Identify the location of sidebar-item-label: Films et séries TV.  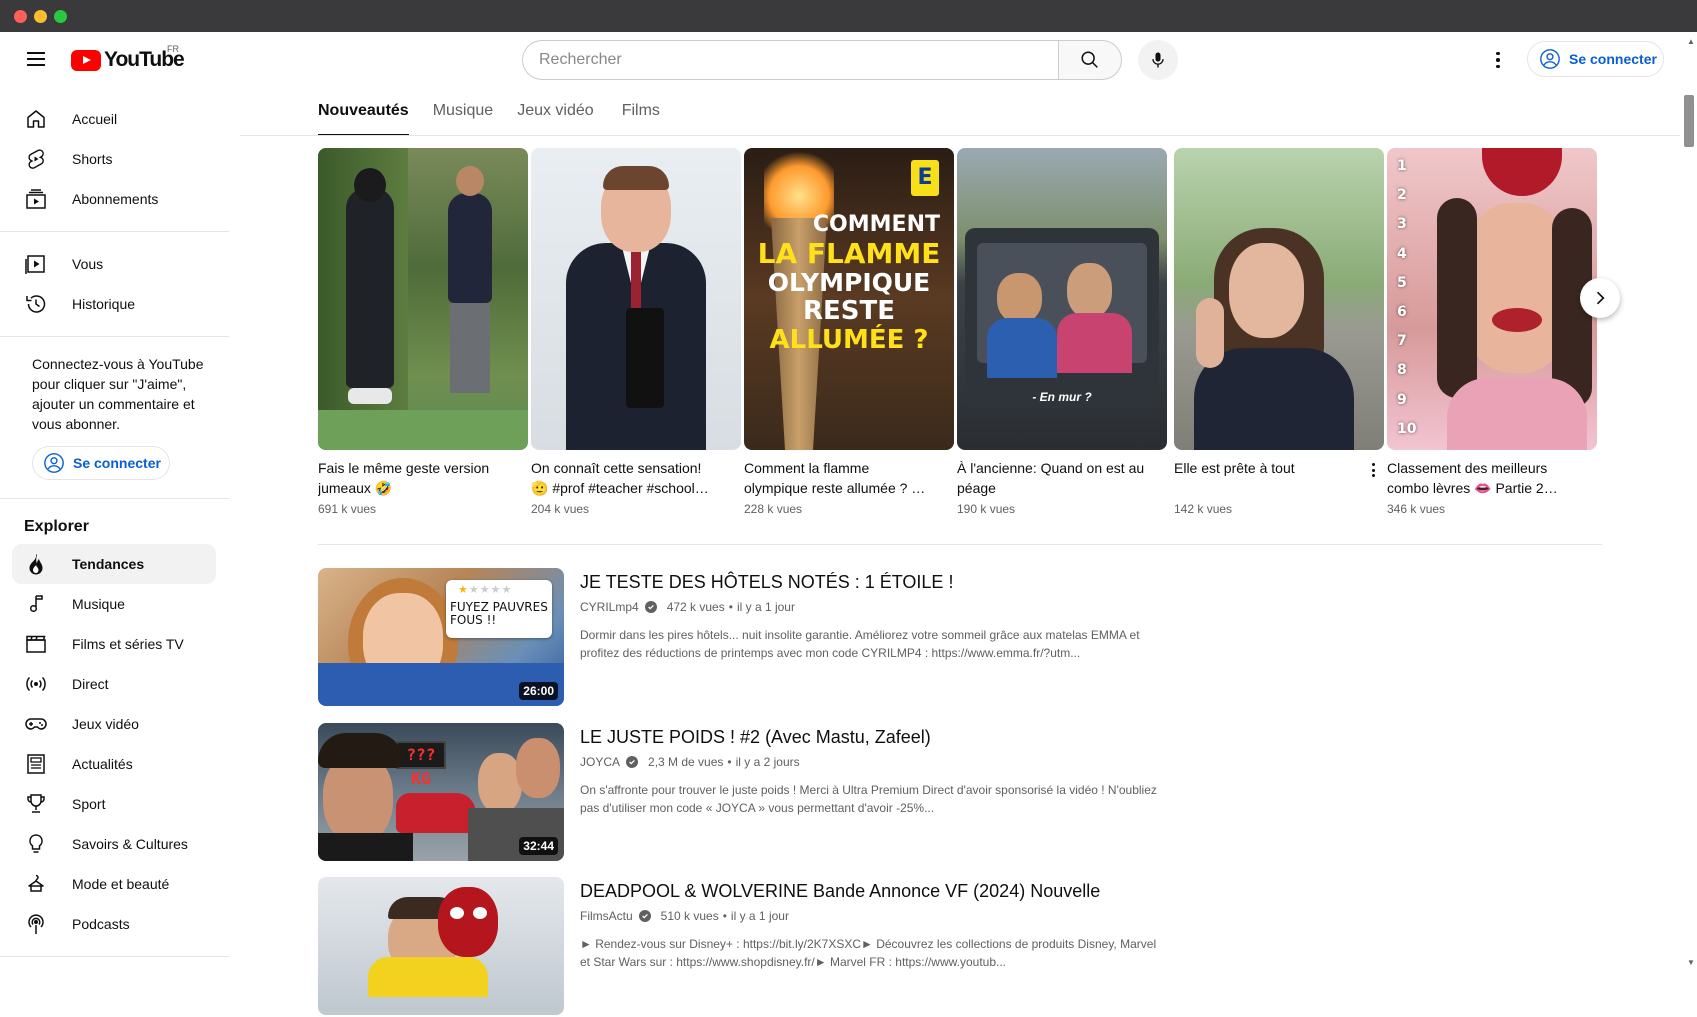
(128, 644).